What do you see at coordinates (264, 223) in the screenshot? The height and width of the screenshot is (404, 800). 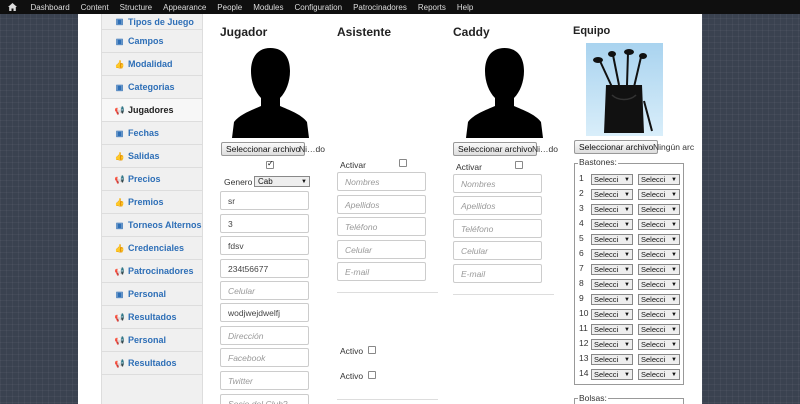 I see `jugador-field-2: 3` at bounding box center [264, 223].